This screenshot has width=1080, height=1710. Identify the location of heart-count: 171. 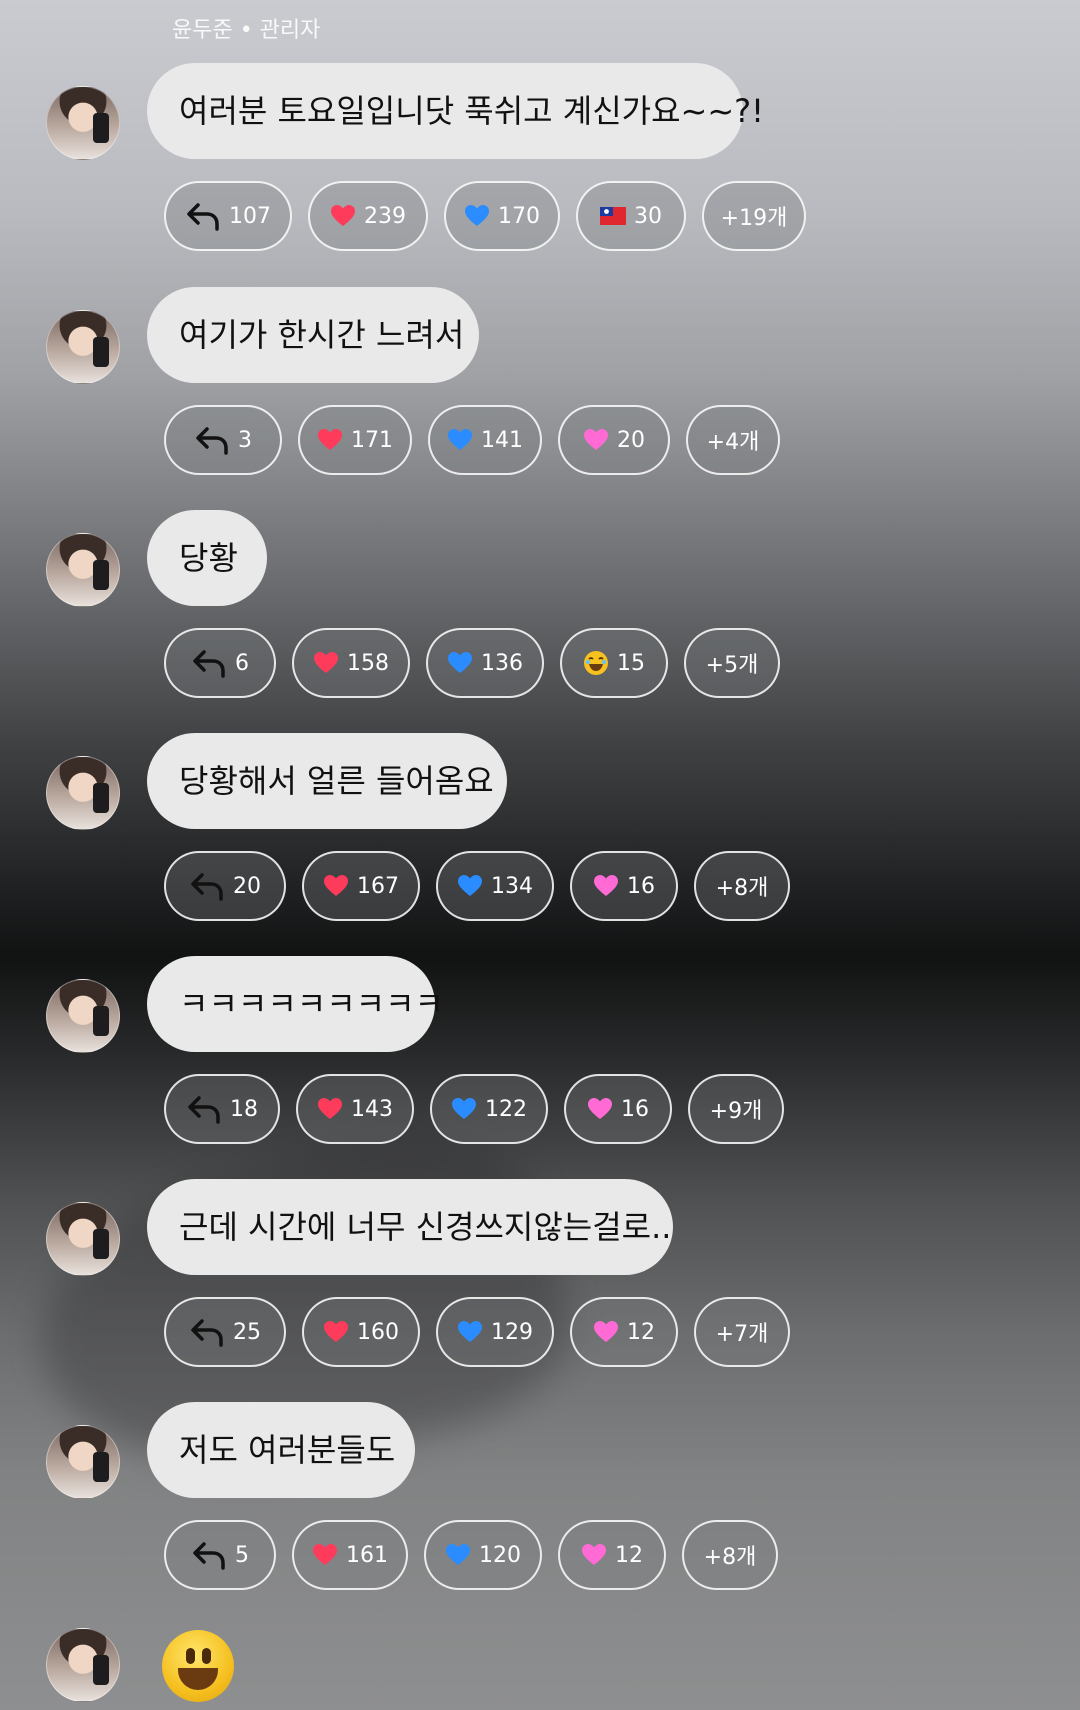
(372, 440).